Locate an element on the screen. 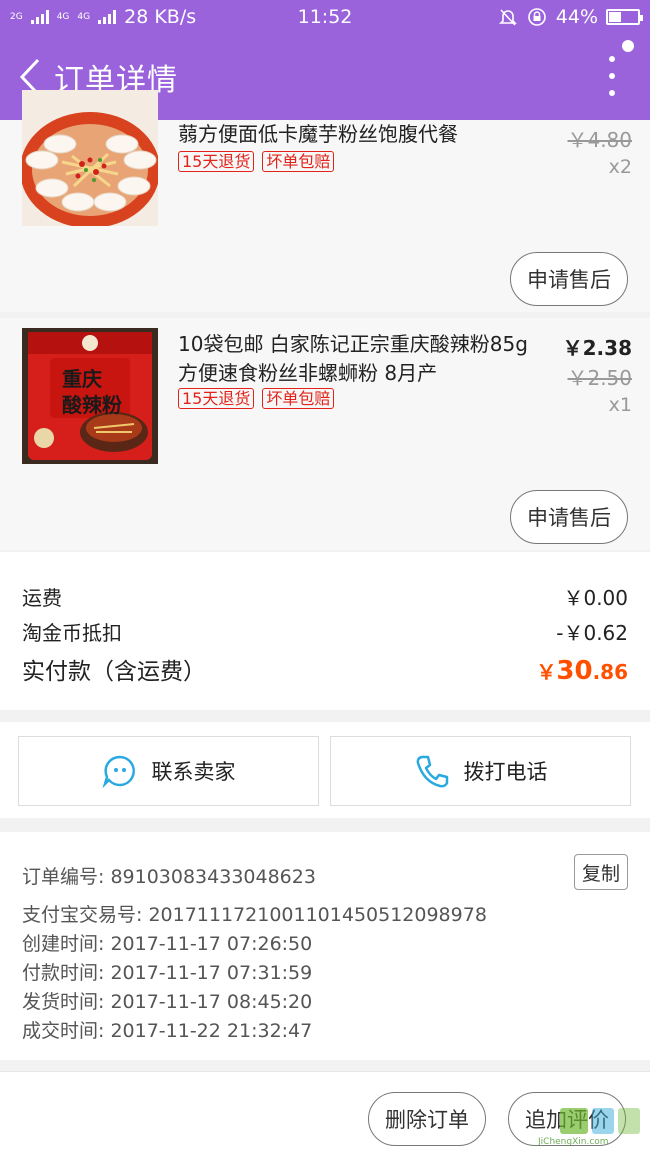  battery-fill is located at coordinates (615, 17).